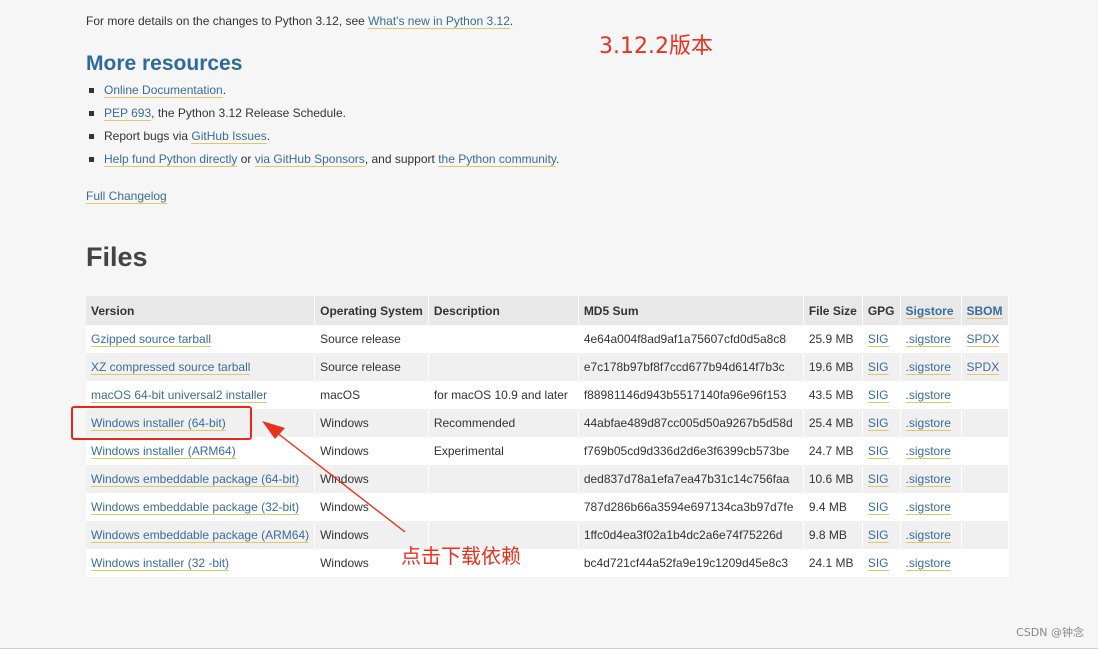 This screenshot has width=1098, height=649. What do you see at coordinates (334, 477) in the screenshot?
I see `annotation-arrow` at bounding box center [334, 477].